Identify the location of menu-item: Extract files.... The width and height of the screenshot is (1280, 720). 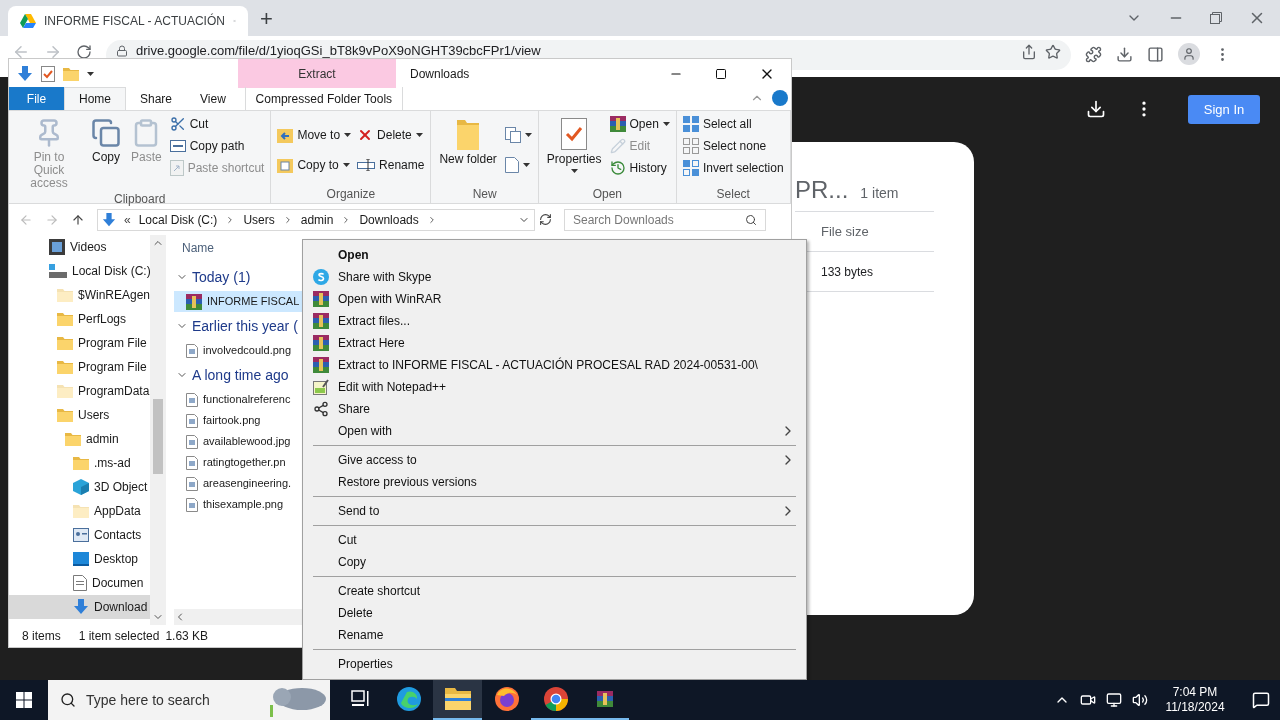
(554, 321).